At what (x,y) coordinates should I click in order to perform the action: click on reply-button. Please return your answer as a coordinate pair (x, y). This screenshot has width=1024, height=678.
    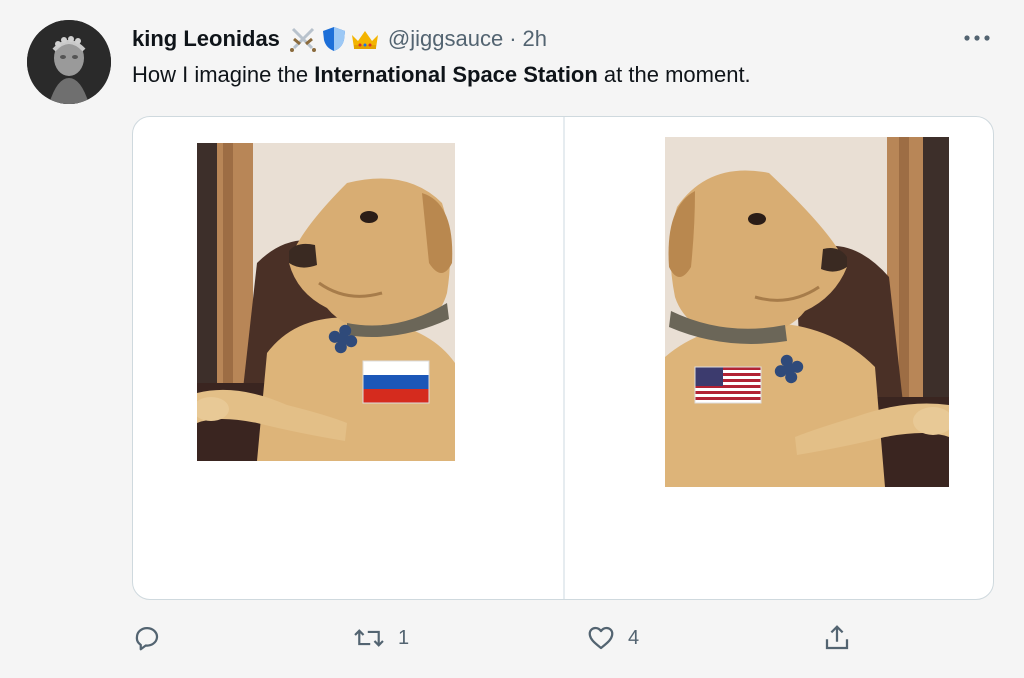
    Looking at the image, I should click on (153, 638).